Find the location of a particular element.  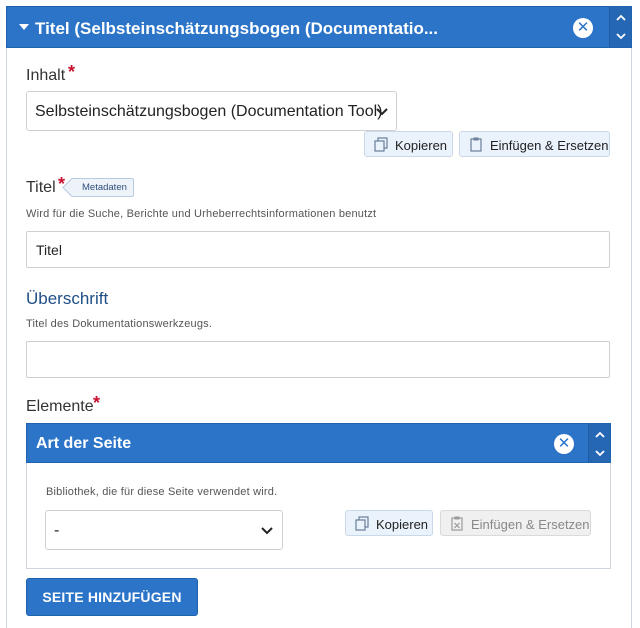

page-library-select-value: - is located at coordinates (57, 530).